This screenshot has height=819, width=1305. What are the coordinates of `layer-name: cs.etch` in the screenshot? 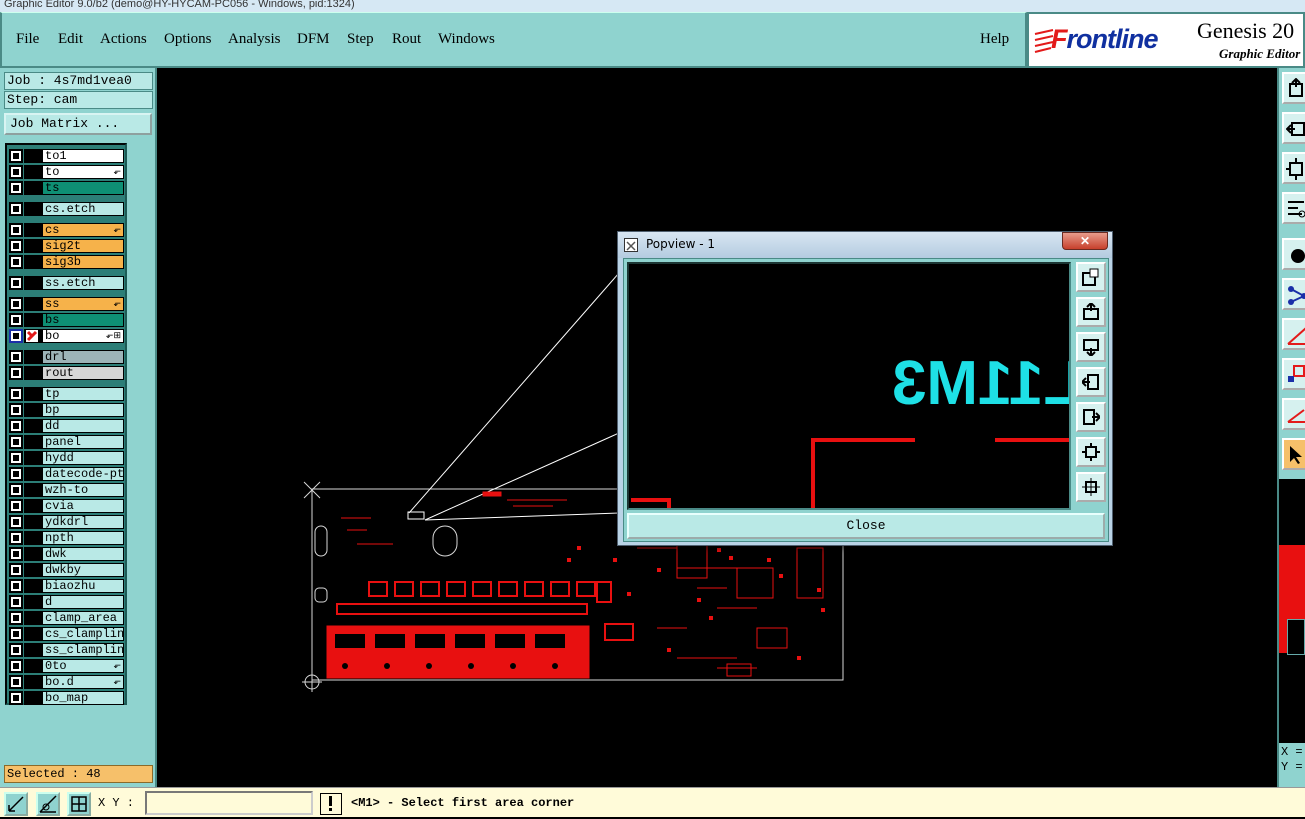 It's located at (83, 209).